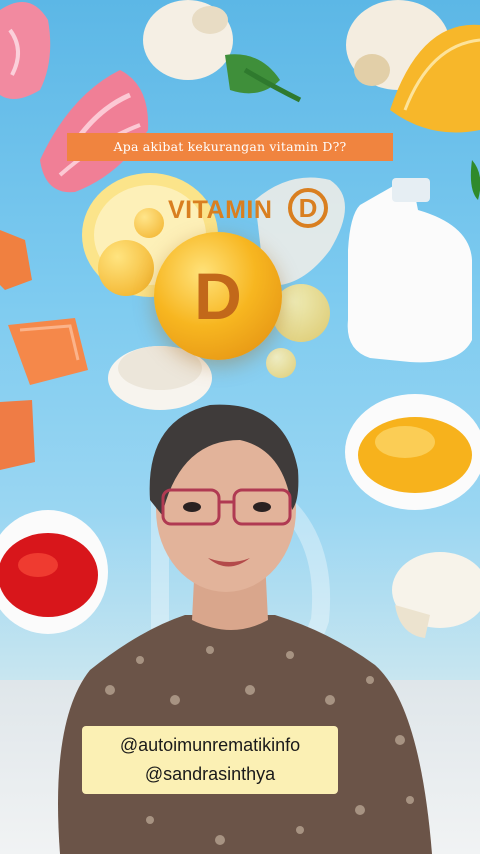  I want to click on handle-sandrasinthya: @sandrasinthya, so click(210, 774).